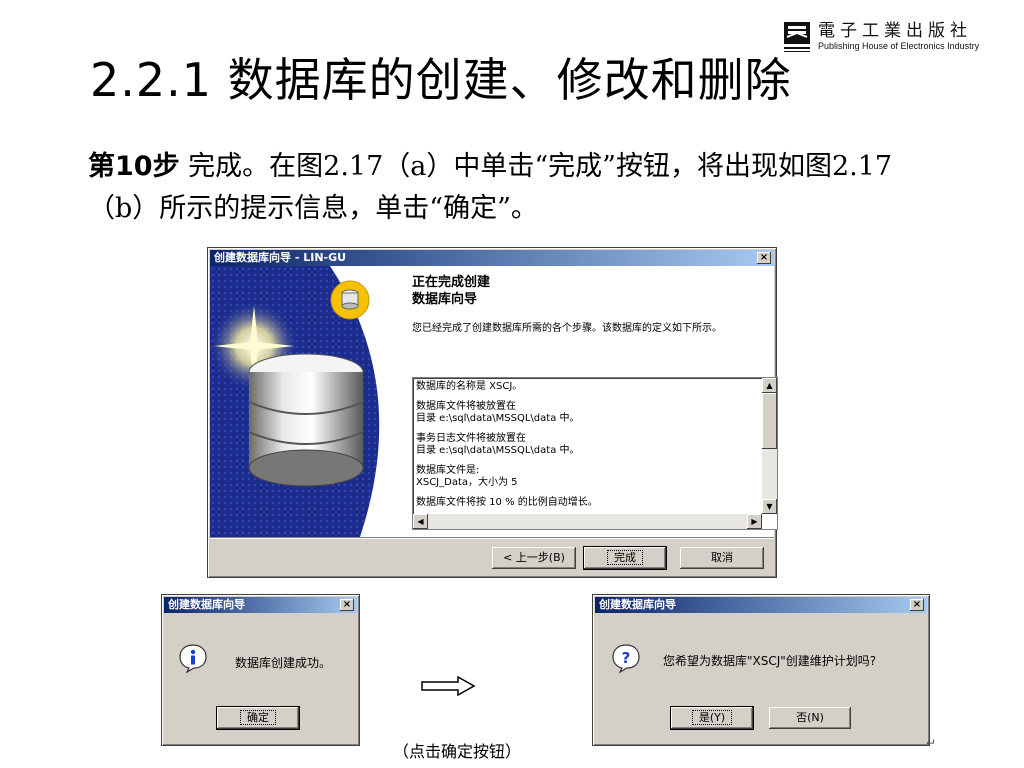 Image resolution: width=1024 pixels, height=768 pixels. Describe the element at coordinates (420, 521) in the screenshot. I see `scroll-left-icon: ◀` at that location.